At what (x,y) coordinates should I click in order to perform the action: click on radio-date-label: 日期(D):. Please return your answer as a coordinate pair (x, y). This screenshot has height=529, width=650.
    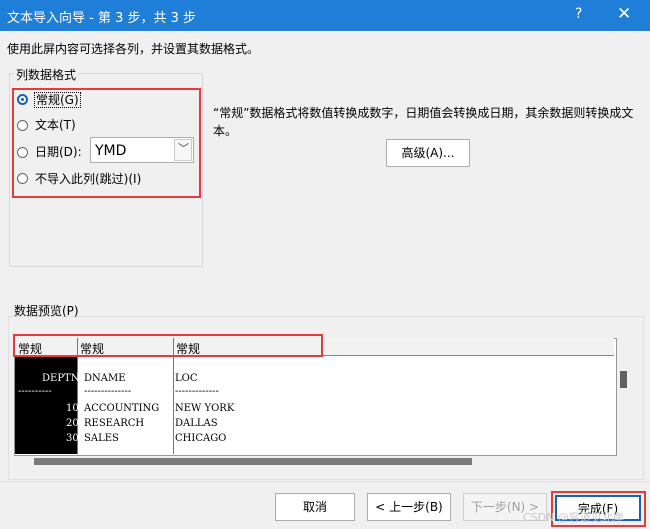
    Looking at the image, I should click on (58, 151).